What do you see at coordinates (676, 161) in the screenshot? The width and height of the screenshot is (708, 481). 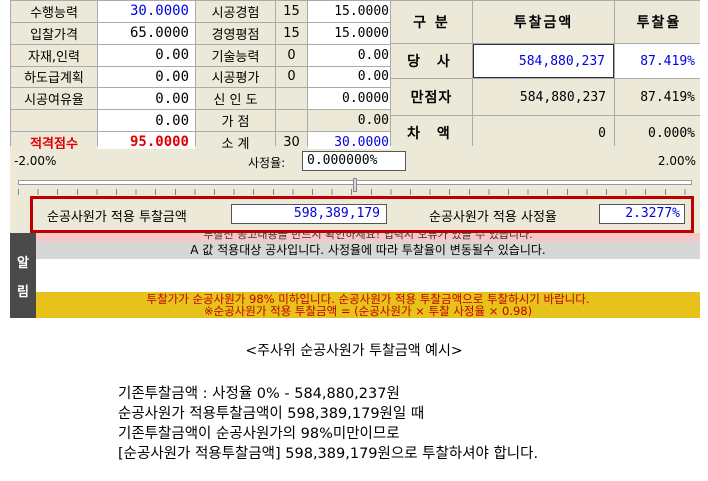 I see `rate-max-label: 2.00%` at bounding box center [676, 161].